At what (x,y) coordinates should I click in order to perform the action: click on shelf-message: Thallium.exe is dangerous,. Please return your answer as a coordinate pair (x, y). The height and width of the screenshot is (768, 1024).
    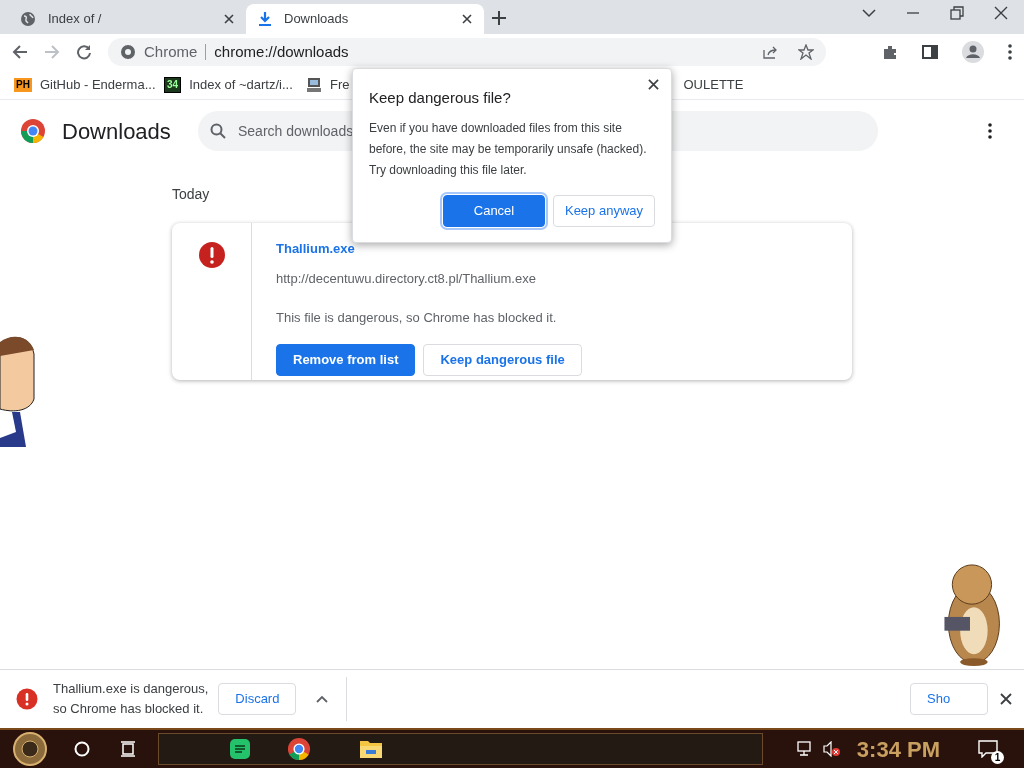
    Looking at the image, I should click on (131, 689).